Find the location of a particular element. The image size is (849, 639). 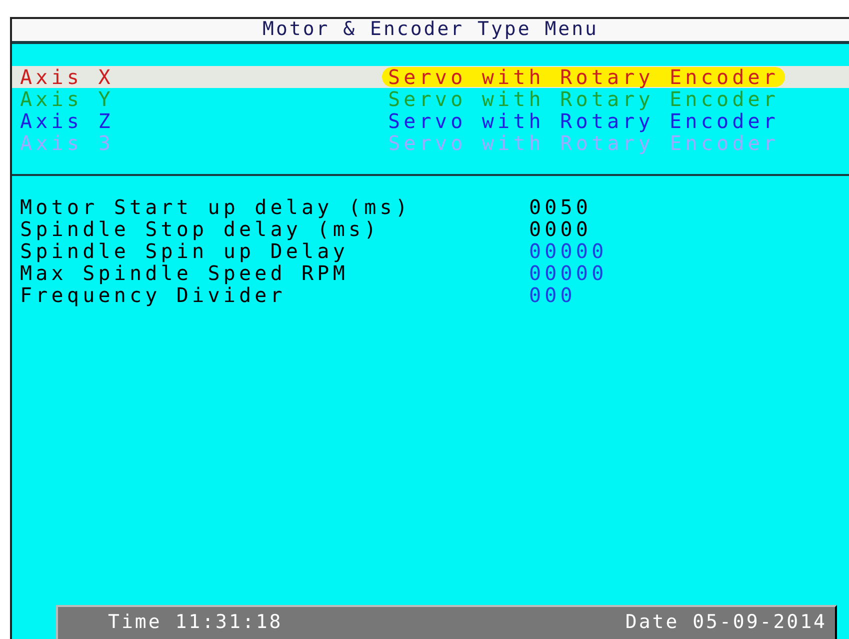

axis-row: Axis Y Servo with Rotary Encoder is located at coordinates (430, 99).